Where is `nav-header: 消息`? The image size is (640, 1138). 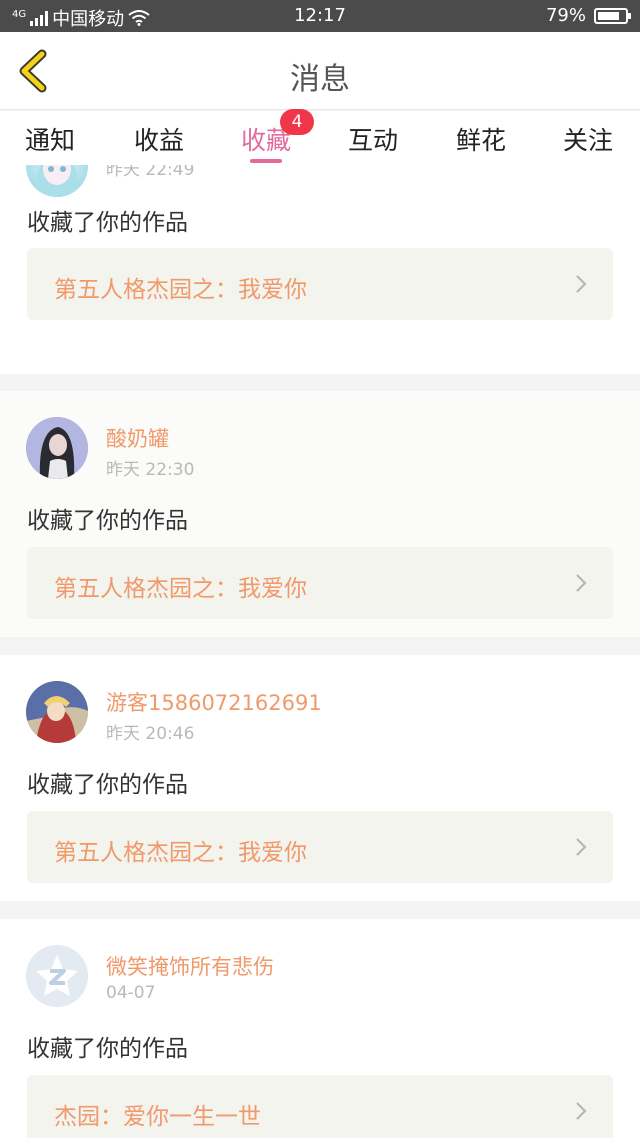 nav-header: 消息 is located at coordinates (320, 71).